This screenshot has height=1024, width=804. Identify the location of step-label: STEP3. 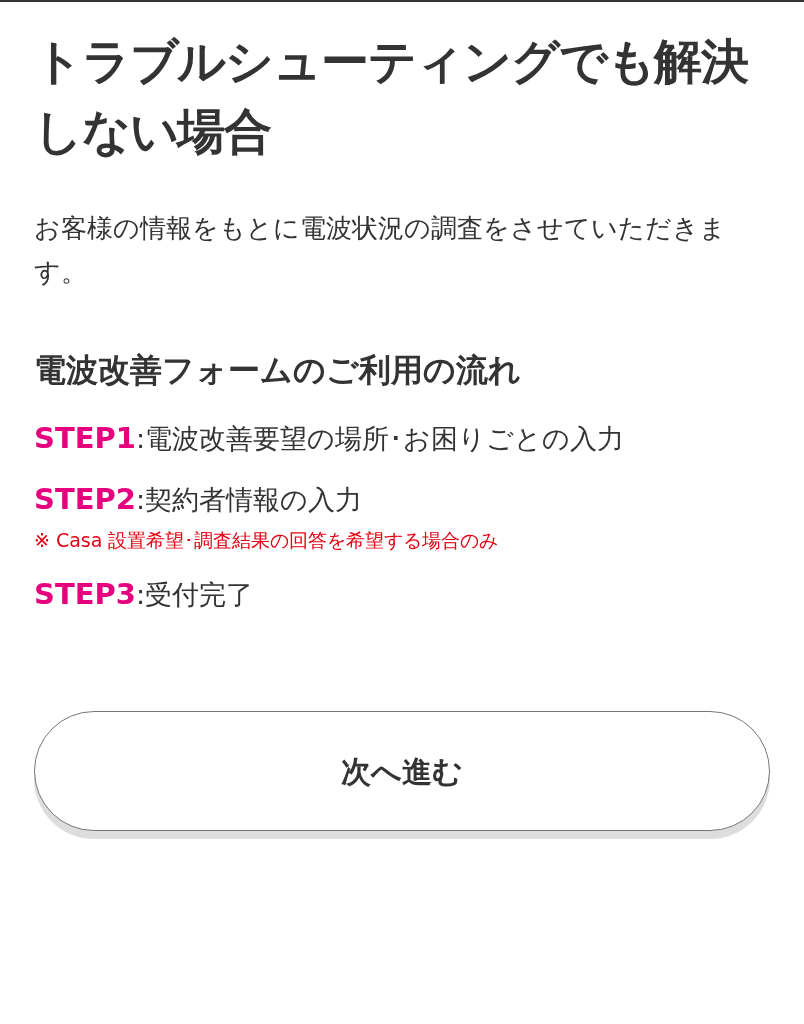
(85, 594).